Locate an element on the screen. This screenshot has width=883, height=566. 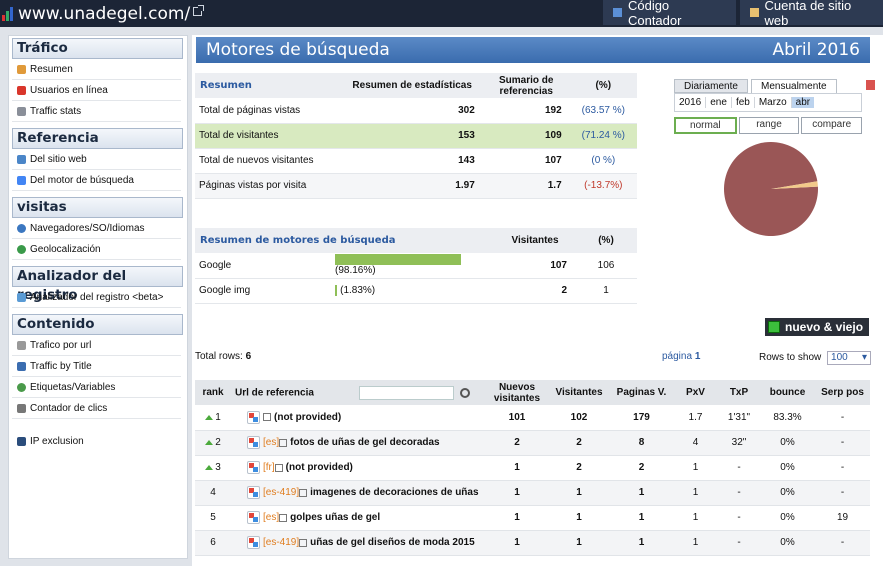
visitantes-cell: 102 is located at coordinates (579, 418).